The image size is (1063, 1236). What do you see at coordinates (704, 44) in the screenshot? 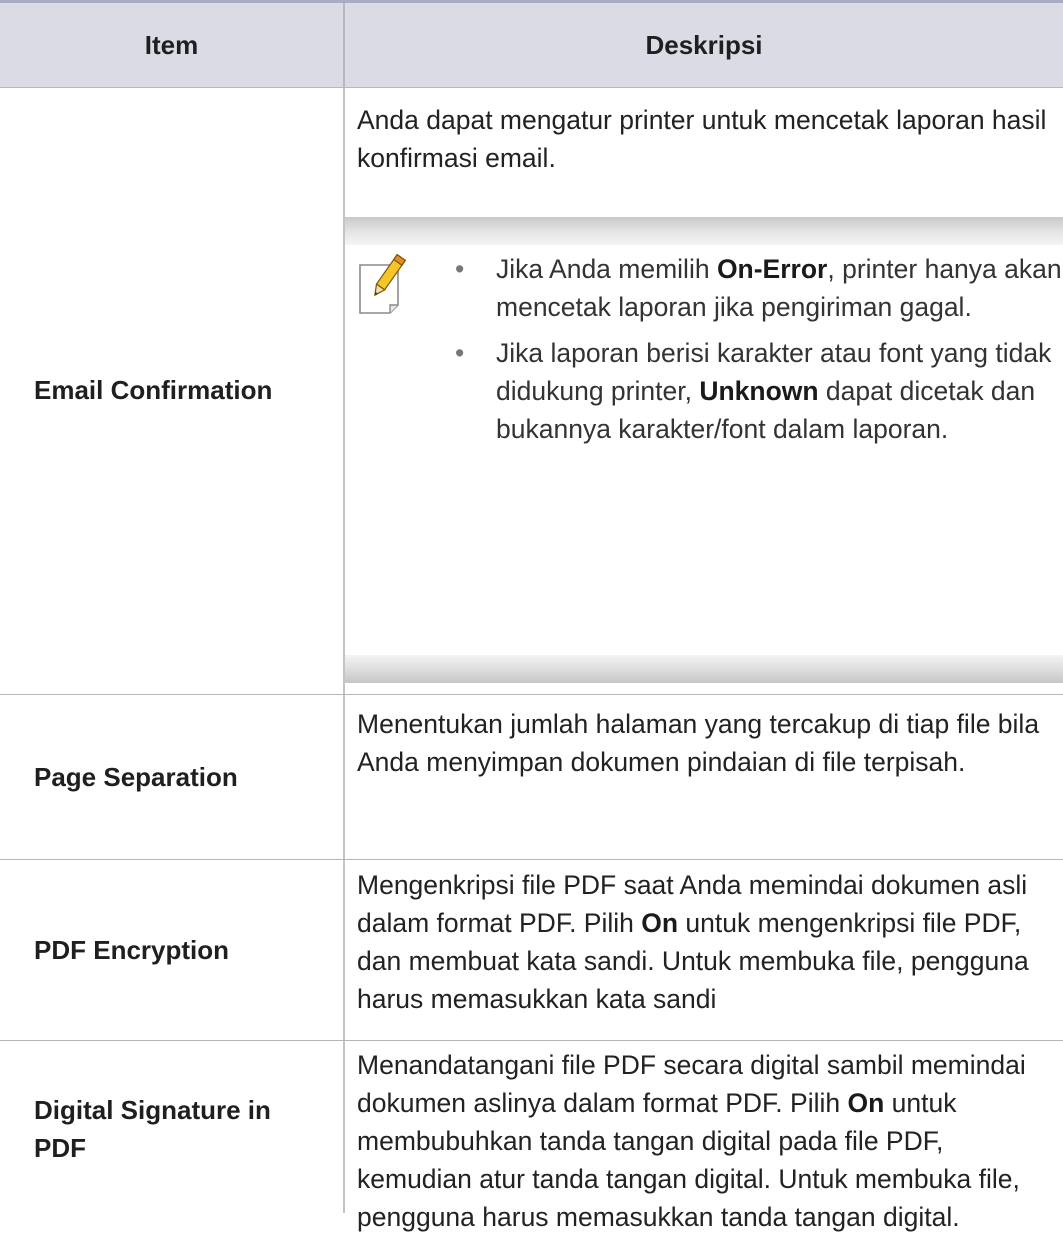
I see `header-description: Deskripsi` at bounding box center [704, 44].